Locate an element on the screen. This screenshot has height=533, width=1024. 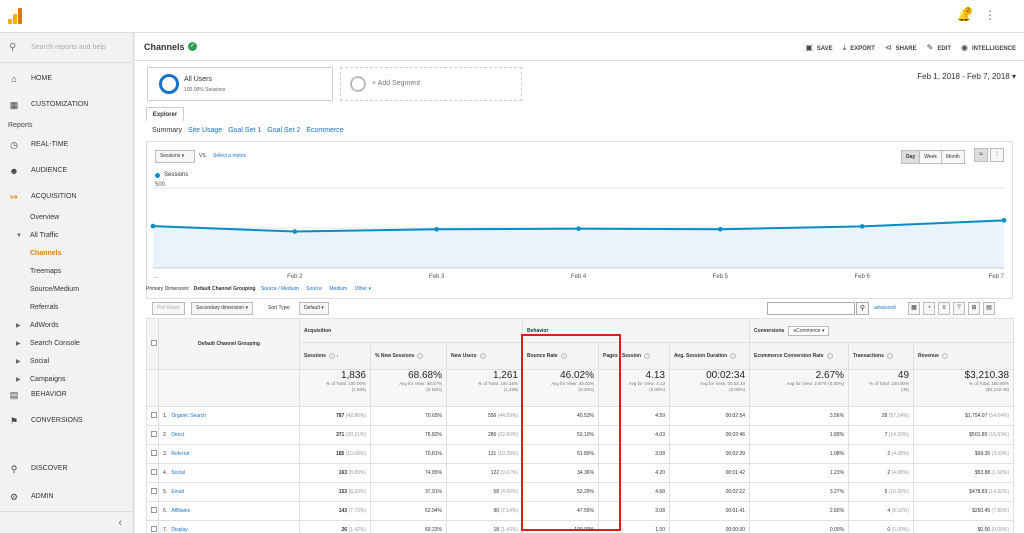
x-tick-label: Feb 3 is located at coordinates (437, 277).